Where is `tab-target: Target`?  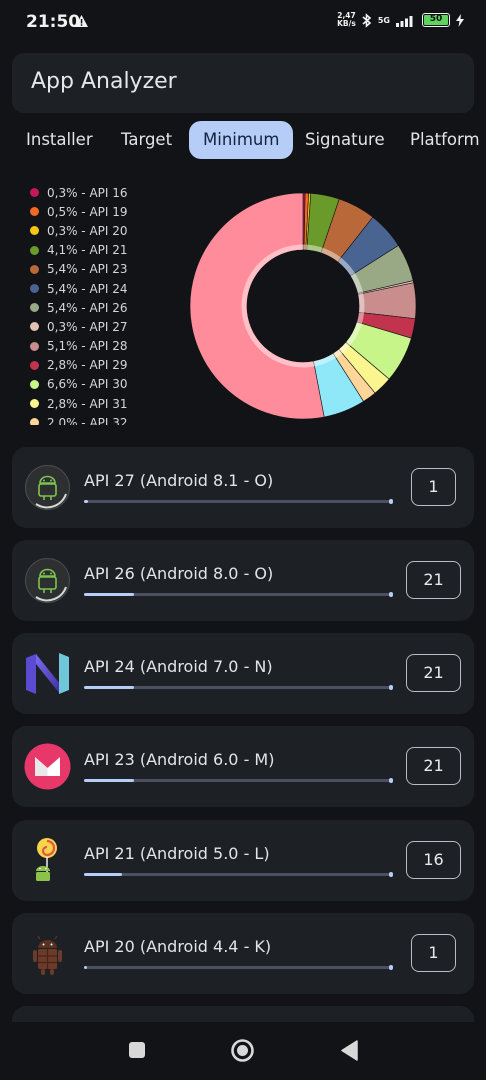 tab-target: Target is located at coordinates (146, 140).